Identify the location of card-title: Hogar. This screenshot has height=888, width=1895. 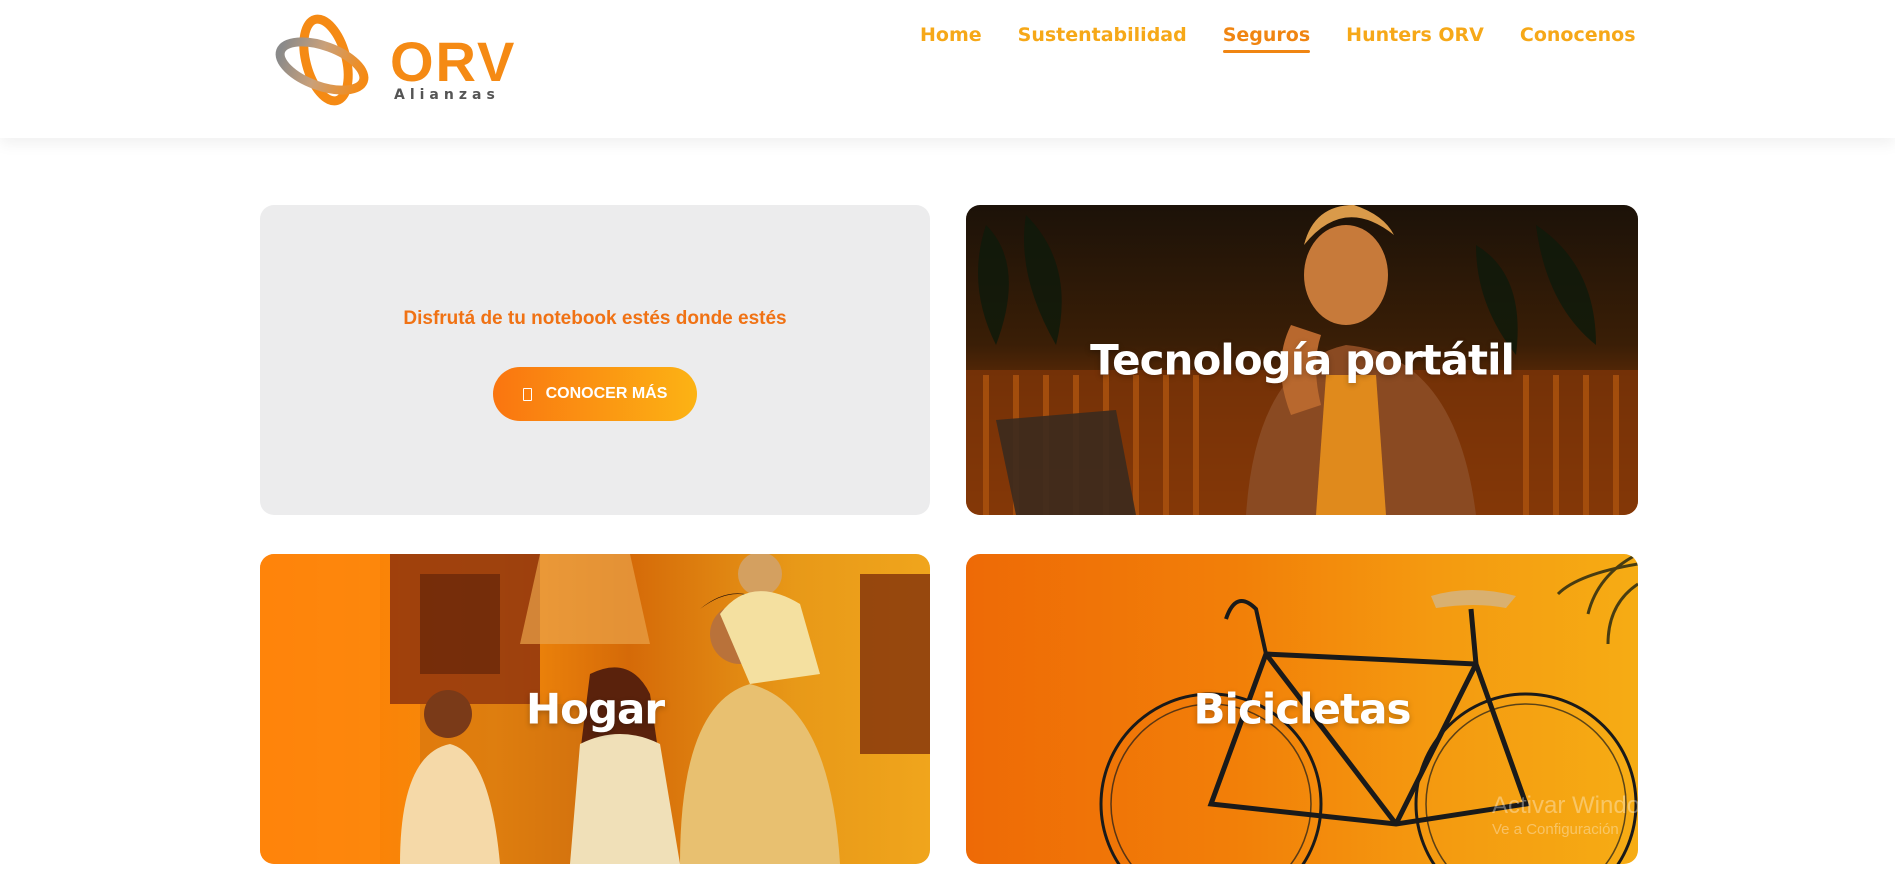
(595, 709).